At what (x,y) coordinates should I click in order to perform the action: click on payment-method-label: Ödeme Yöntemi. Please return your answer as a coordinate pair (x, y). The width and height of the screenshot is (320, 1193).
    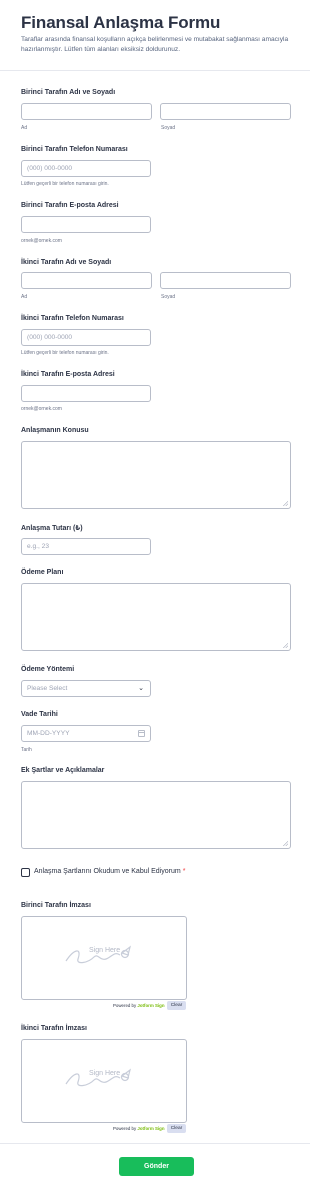
    Looking at the image, I should click on (48, 669).